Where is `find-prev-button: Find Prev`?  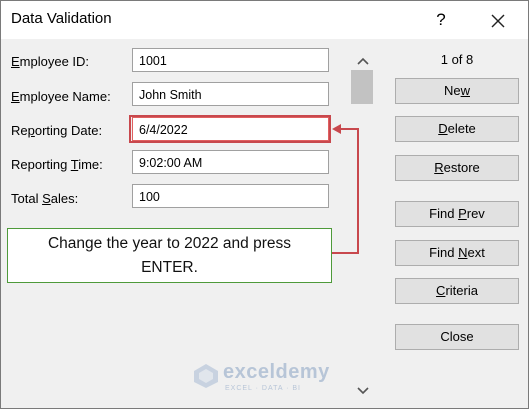
find-prev-button: Find Prev is located at coordinates (457, 214).